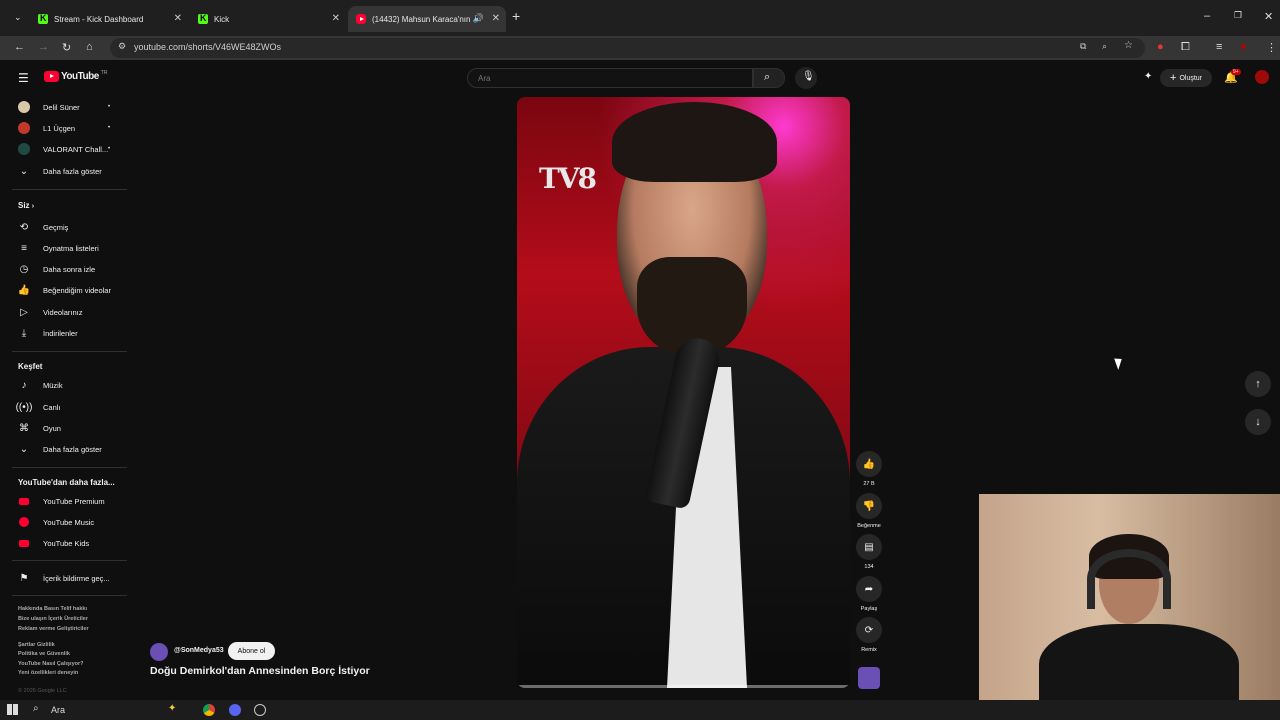  I want to click on youtube-logo: YouTube TR, so click(75, 76).